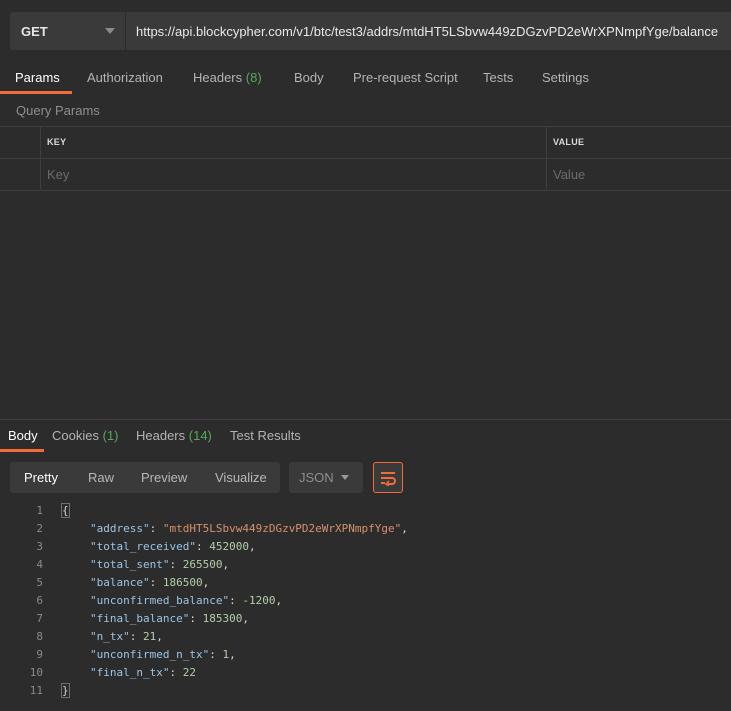 The width and height of the screenshot is (731, 711). What do you see at coordinates (253, 77) in the screenshot?
I see `tab-count: (8)` at bounding box center [253, 77].